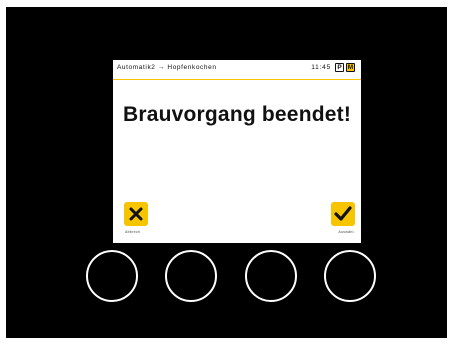  I want to click on confirm-caption: Auswähl., so click(346, 232).